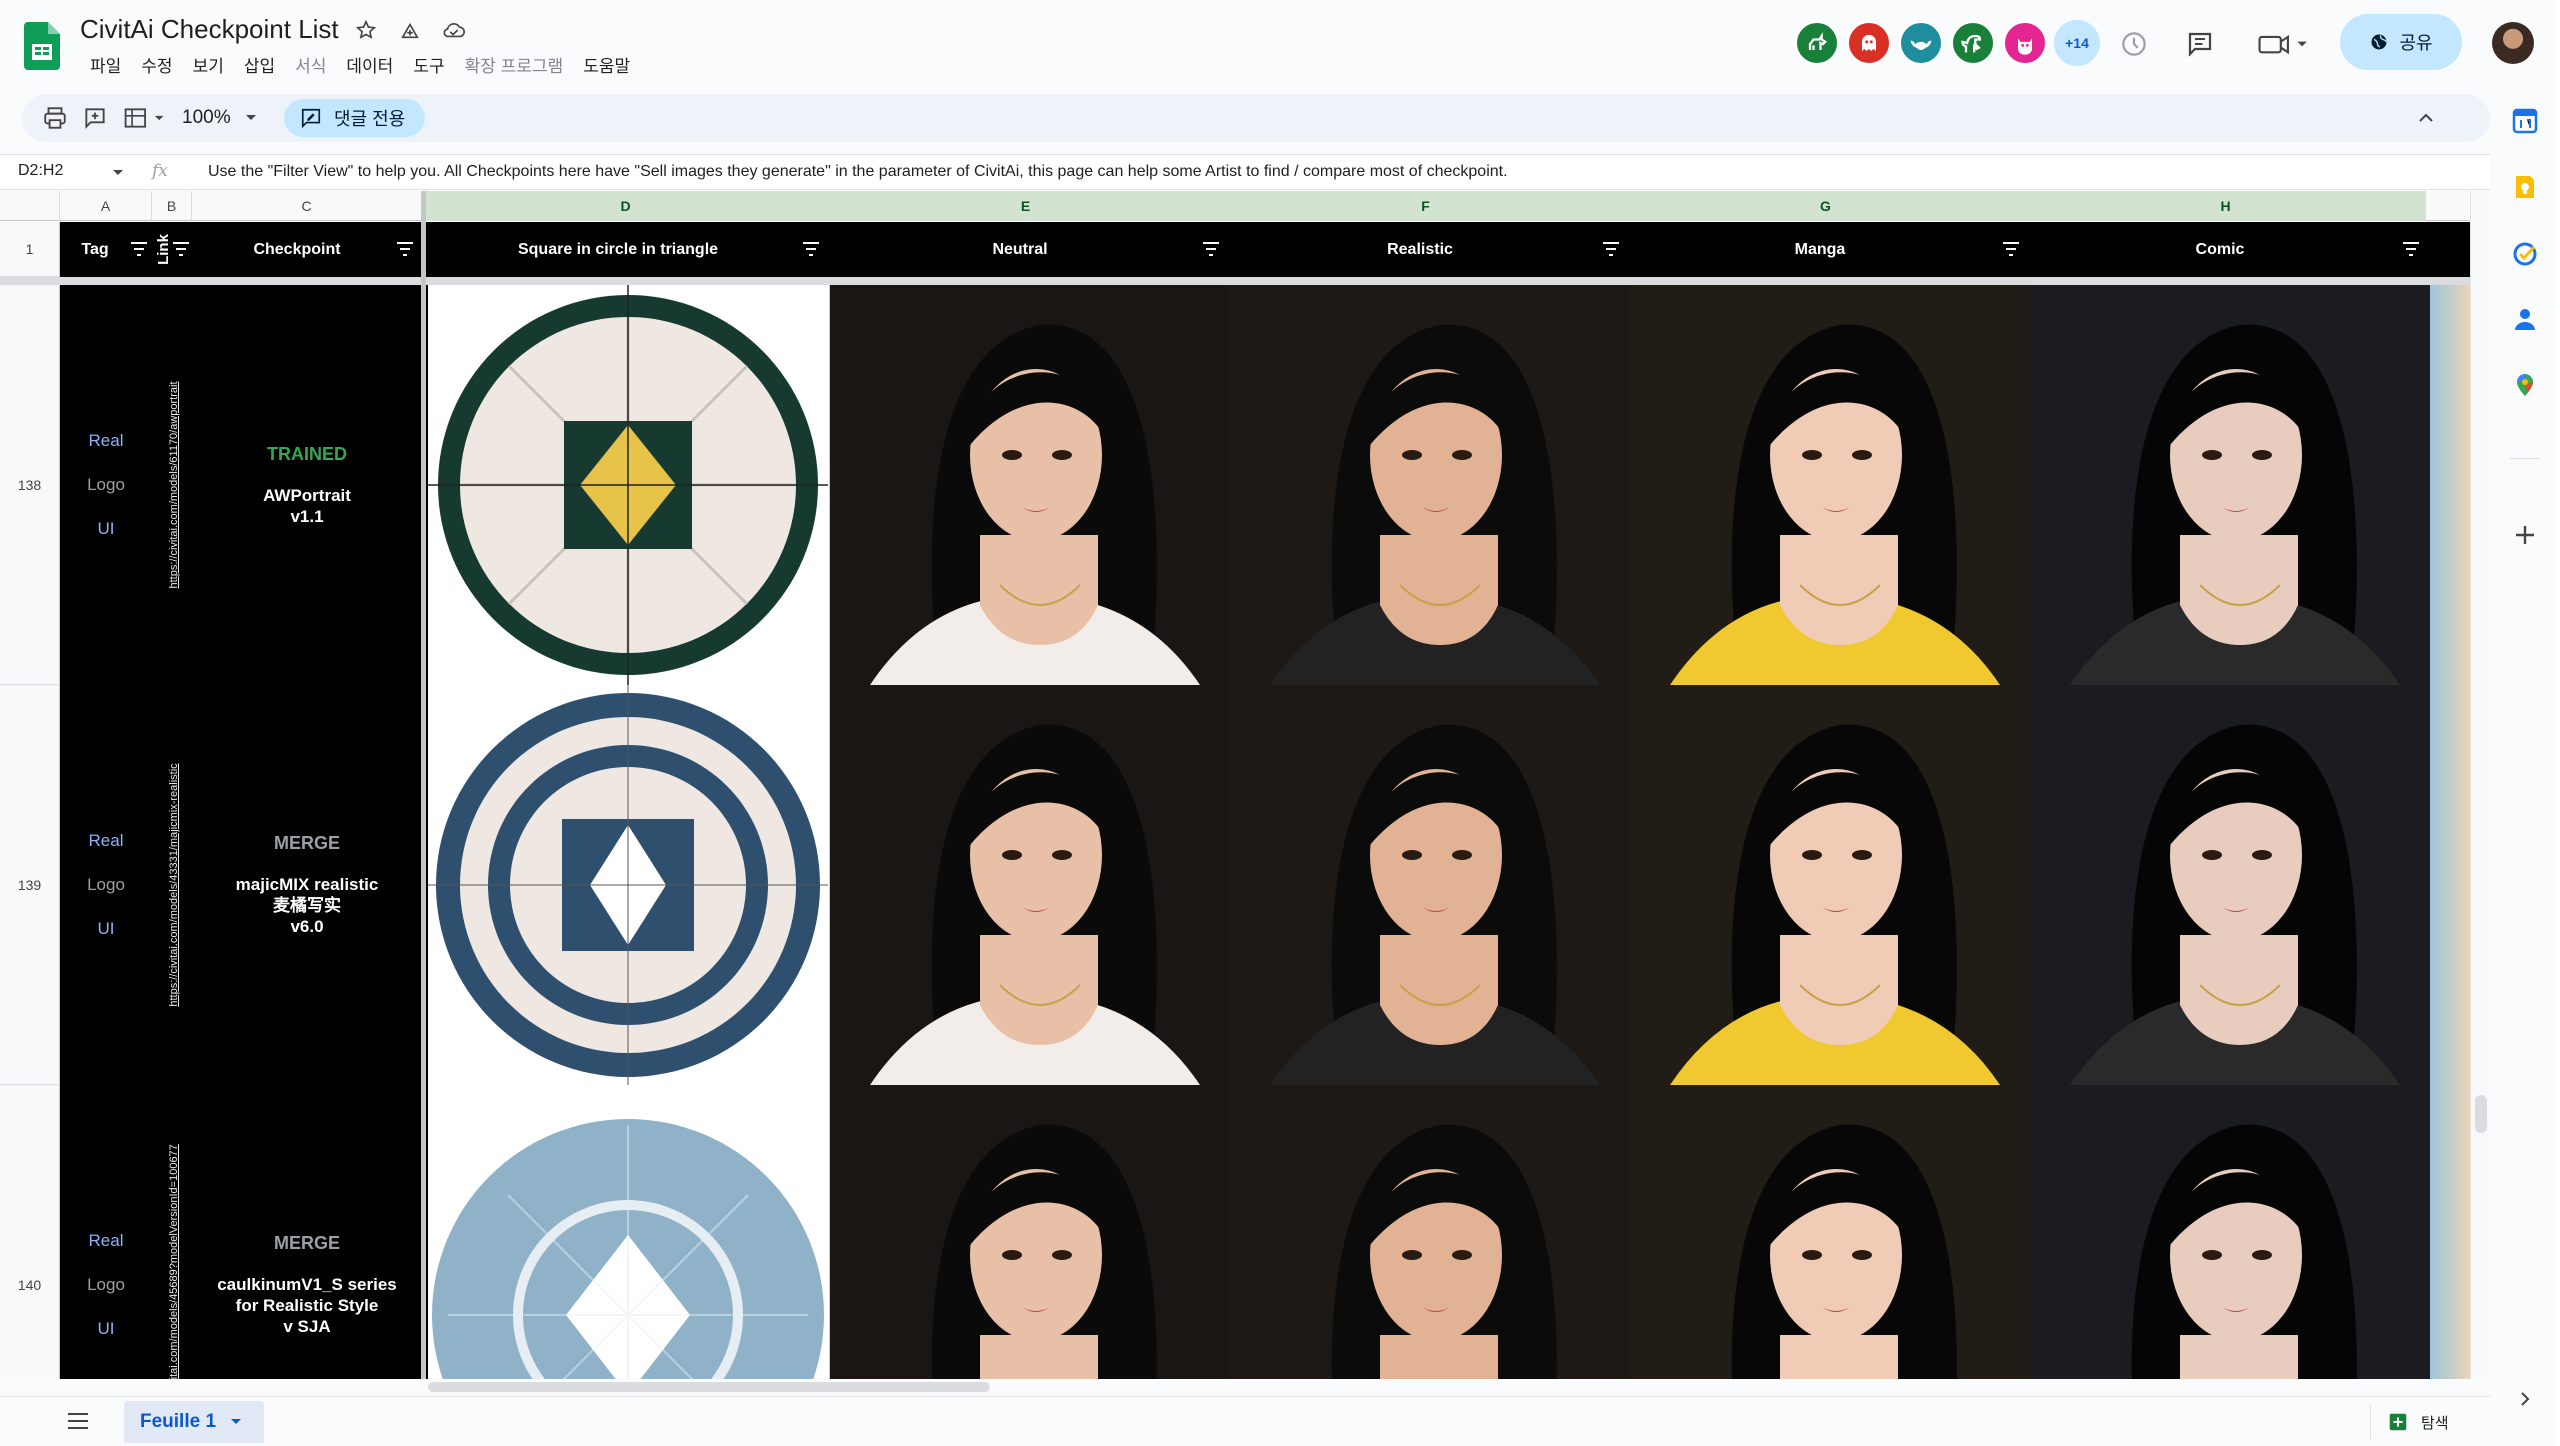 This screenshot has width=2560, height=1446. I want to click on header-comic: Comic, so click(2220, 249).